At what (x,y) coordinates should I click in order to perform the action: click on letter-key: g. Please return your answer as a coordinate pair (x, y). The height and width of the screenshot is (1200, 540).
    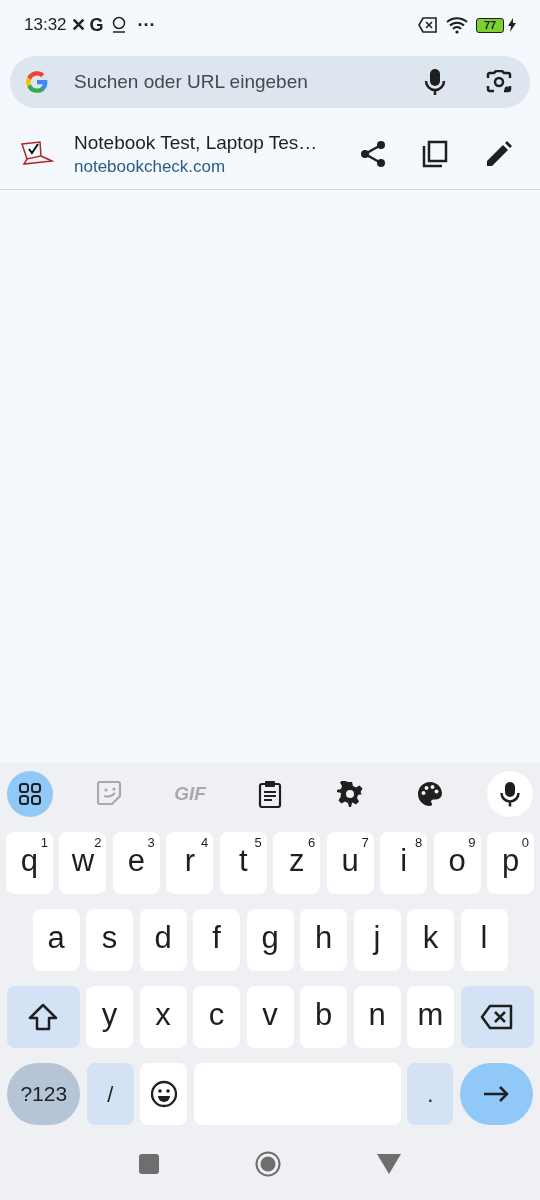
    Looking at the image, I should click on (270, 940).